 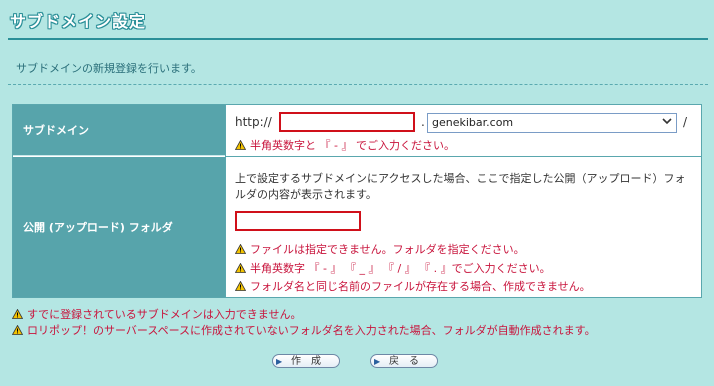 What do you see at coordinates (413, 286) in the screenshot?
I see `folder-warning: フォルダ名と同じ名前のファイルが存在する場合、作成できません。` at bounding box center [413, 286].